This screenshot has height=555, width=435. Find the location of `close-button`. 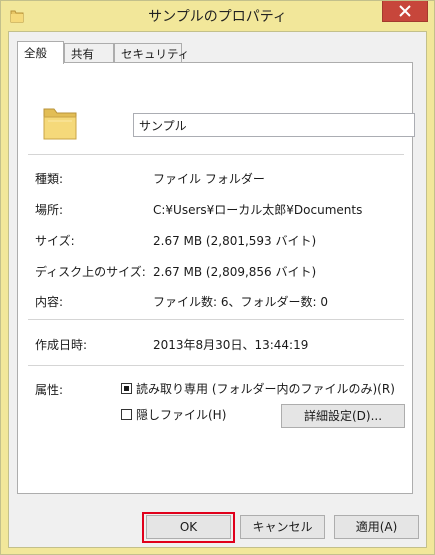

close-button is located at coordinates (405, 11).